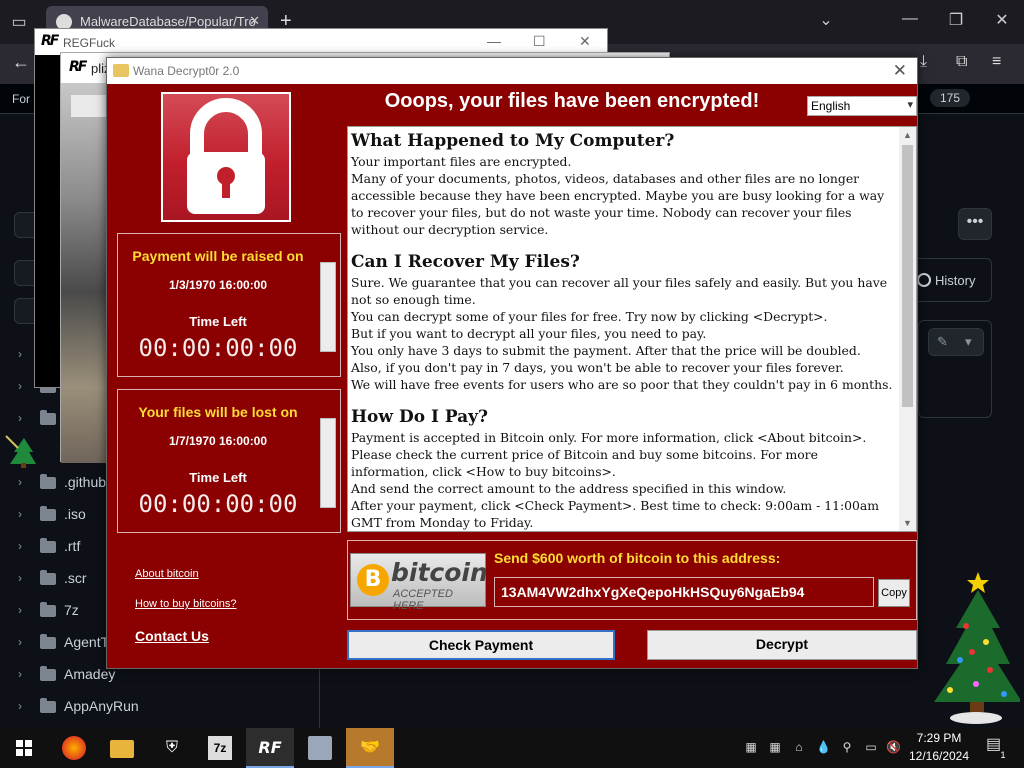 The image size is (1024, 768). Describe the element at coordinates (847, 747) in the screenshot. I see `tray-search-icon: ⚲` at that location.